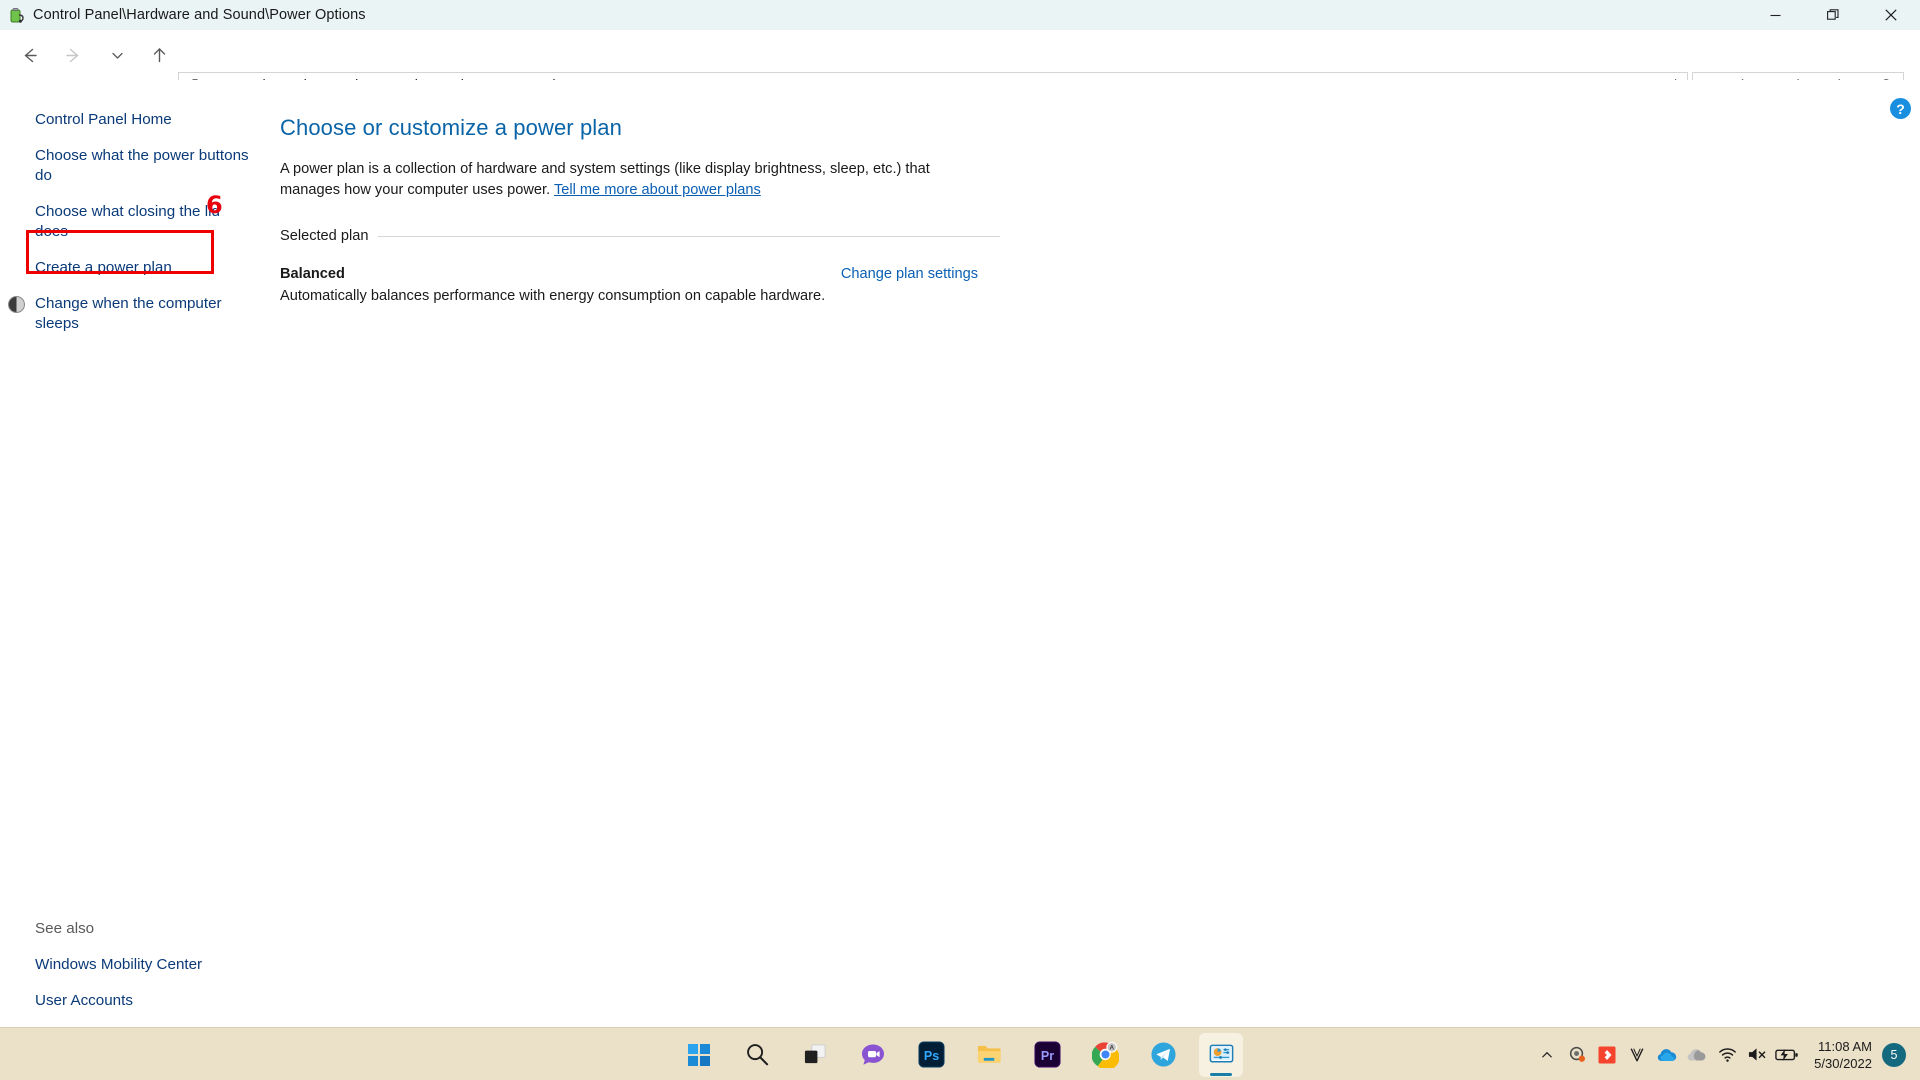  I want to click on chrome-icon: A, so click(1105, 1054).